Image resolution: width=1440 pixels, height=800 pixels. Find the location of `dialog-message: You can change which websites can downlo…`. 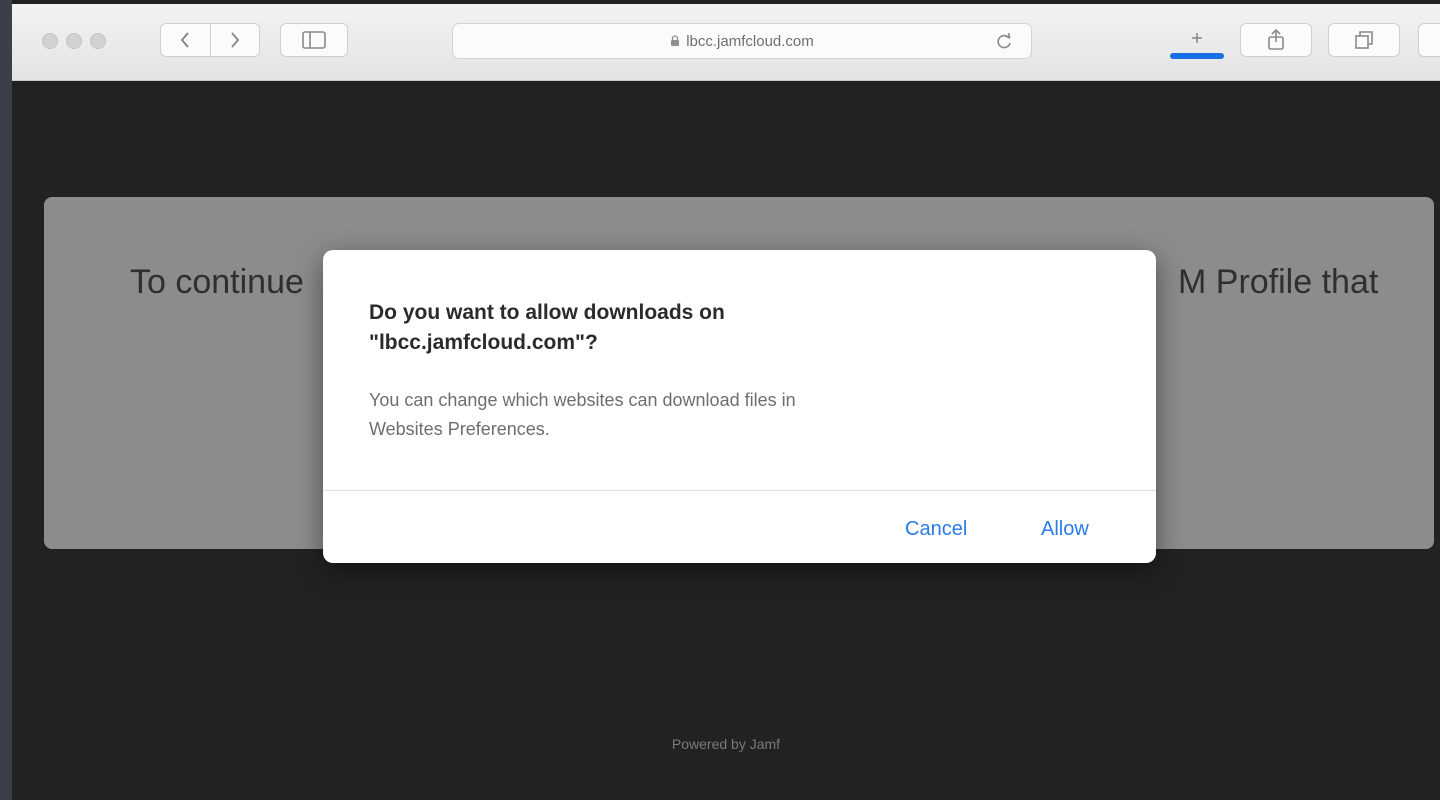

dialog-message: You can change which websites can downlo… is located at coordinates (709, 415).